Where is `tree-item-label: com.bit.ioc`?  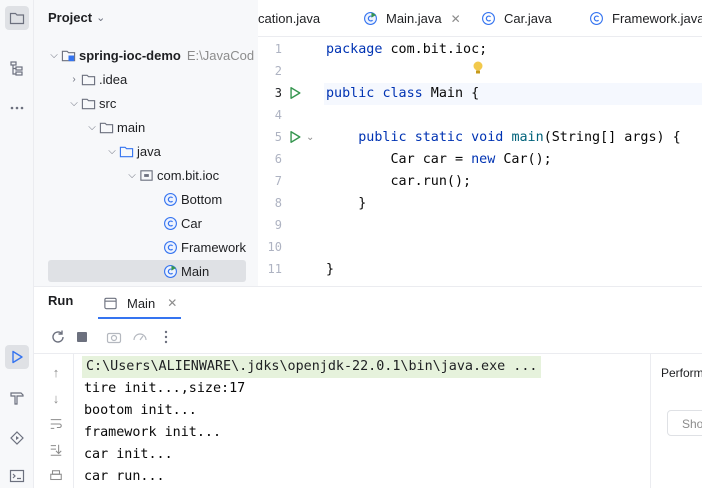 tree-item-label: com.bit.ioc is located at coordinates (188, 175).